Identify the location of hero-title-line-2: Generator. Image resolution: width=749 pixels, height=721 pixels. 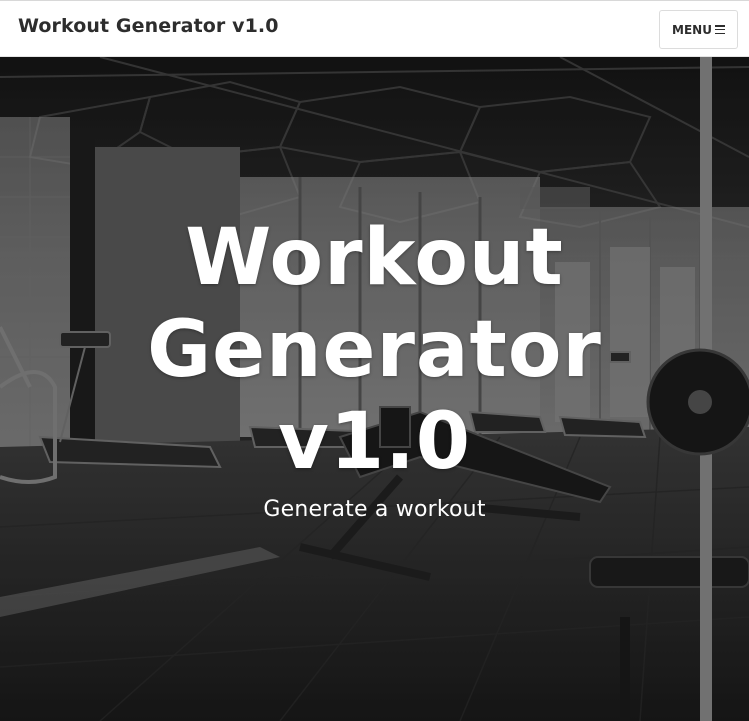
(374, 350).